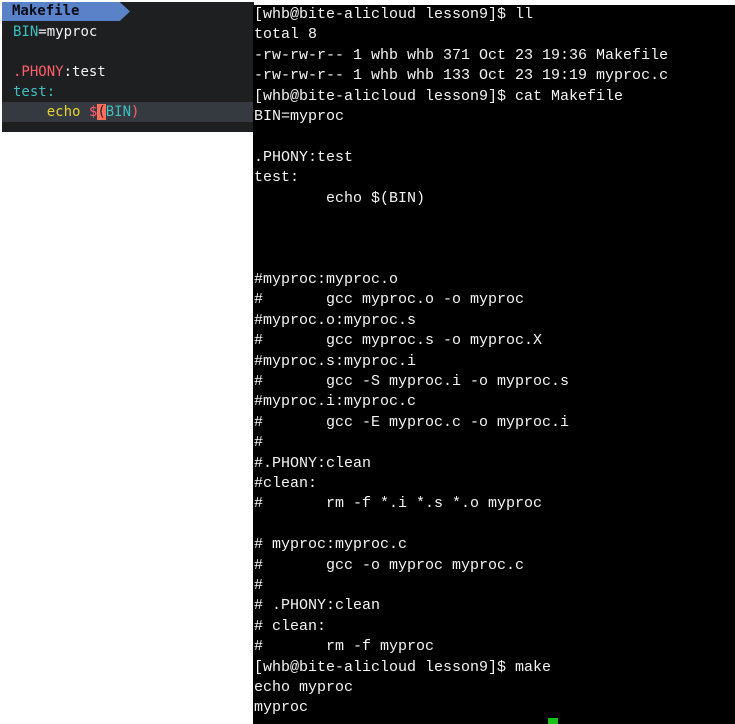 This screenshot has width=735, height=724. What do you see at coordinates (84, 112) in the screenshot?
I see `vim-space` at bounding box center [84, 112].